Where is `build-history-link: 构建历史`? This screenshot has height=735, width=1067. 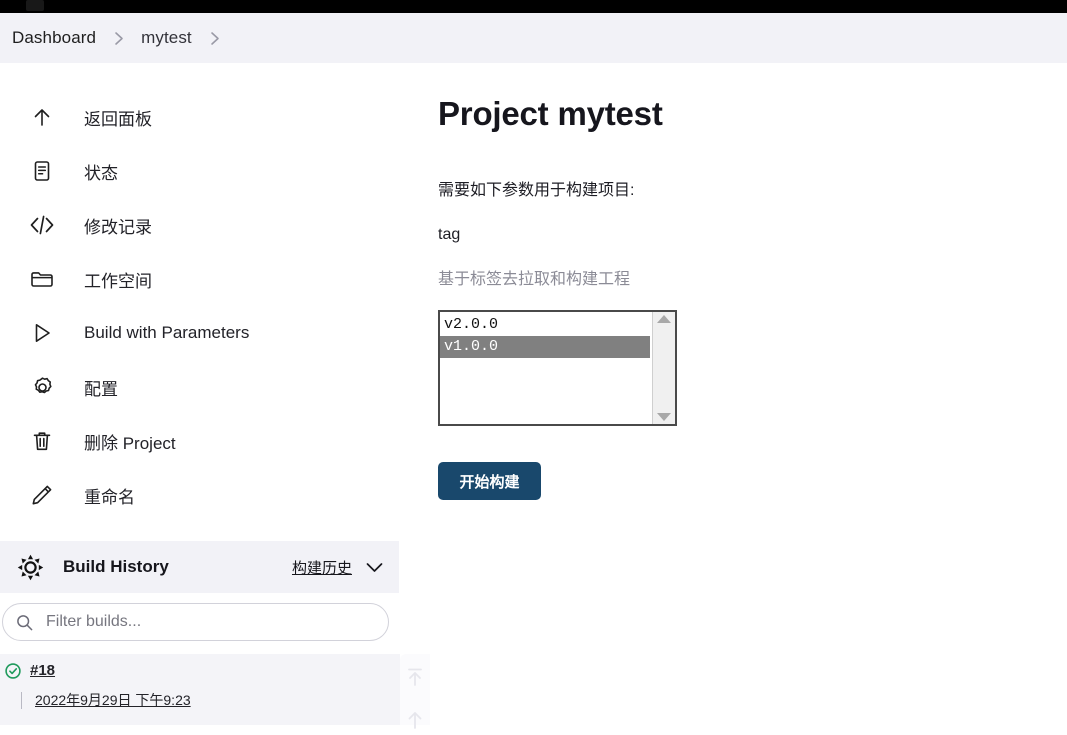
build-history-link: 构建历史 is located at coordinates (322, 567).